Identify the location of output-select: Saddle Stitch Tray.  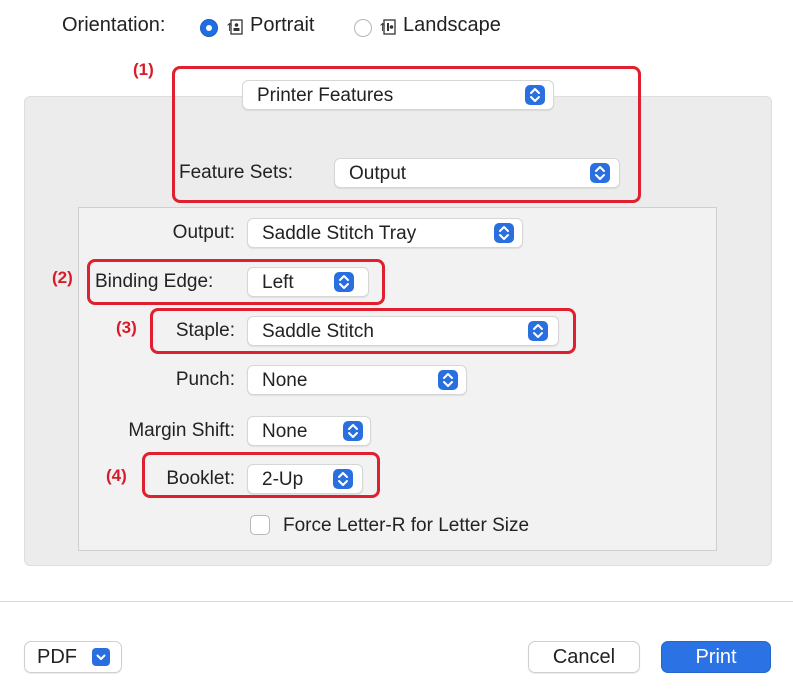
(385, 233).